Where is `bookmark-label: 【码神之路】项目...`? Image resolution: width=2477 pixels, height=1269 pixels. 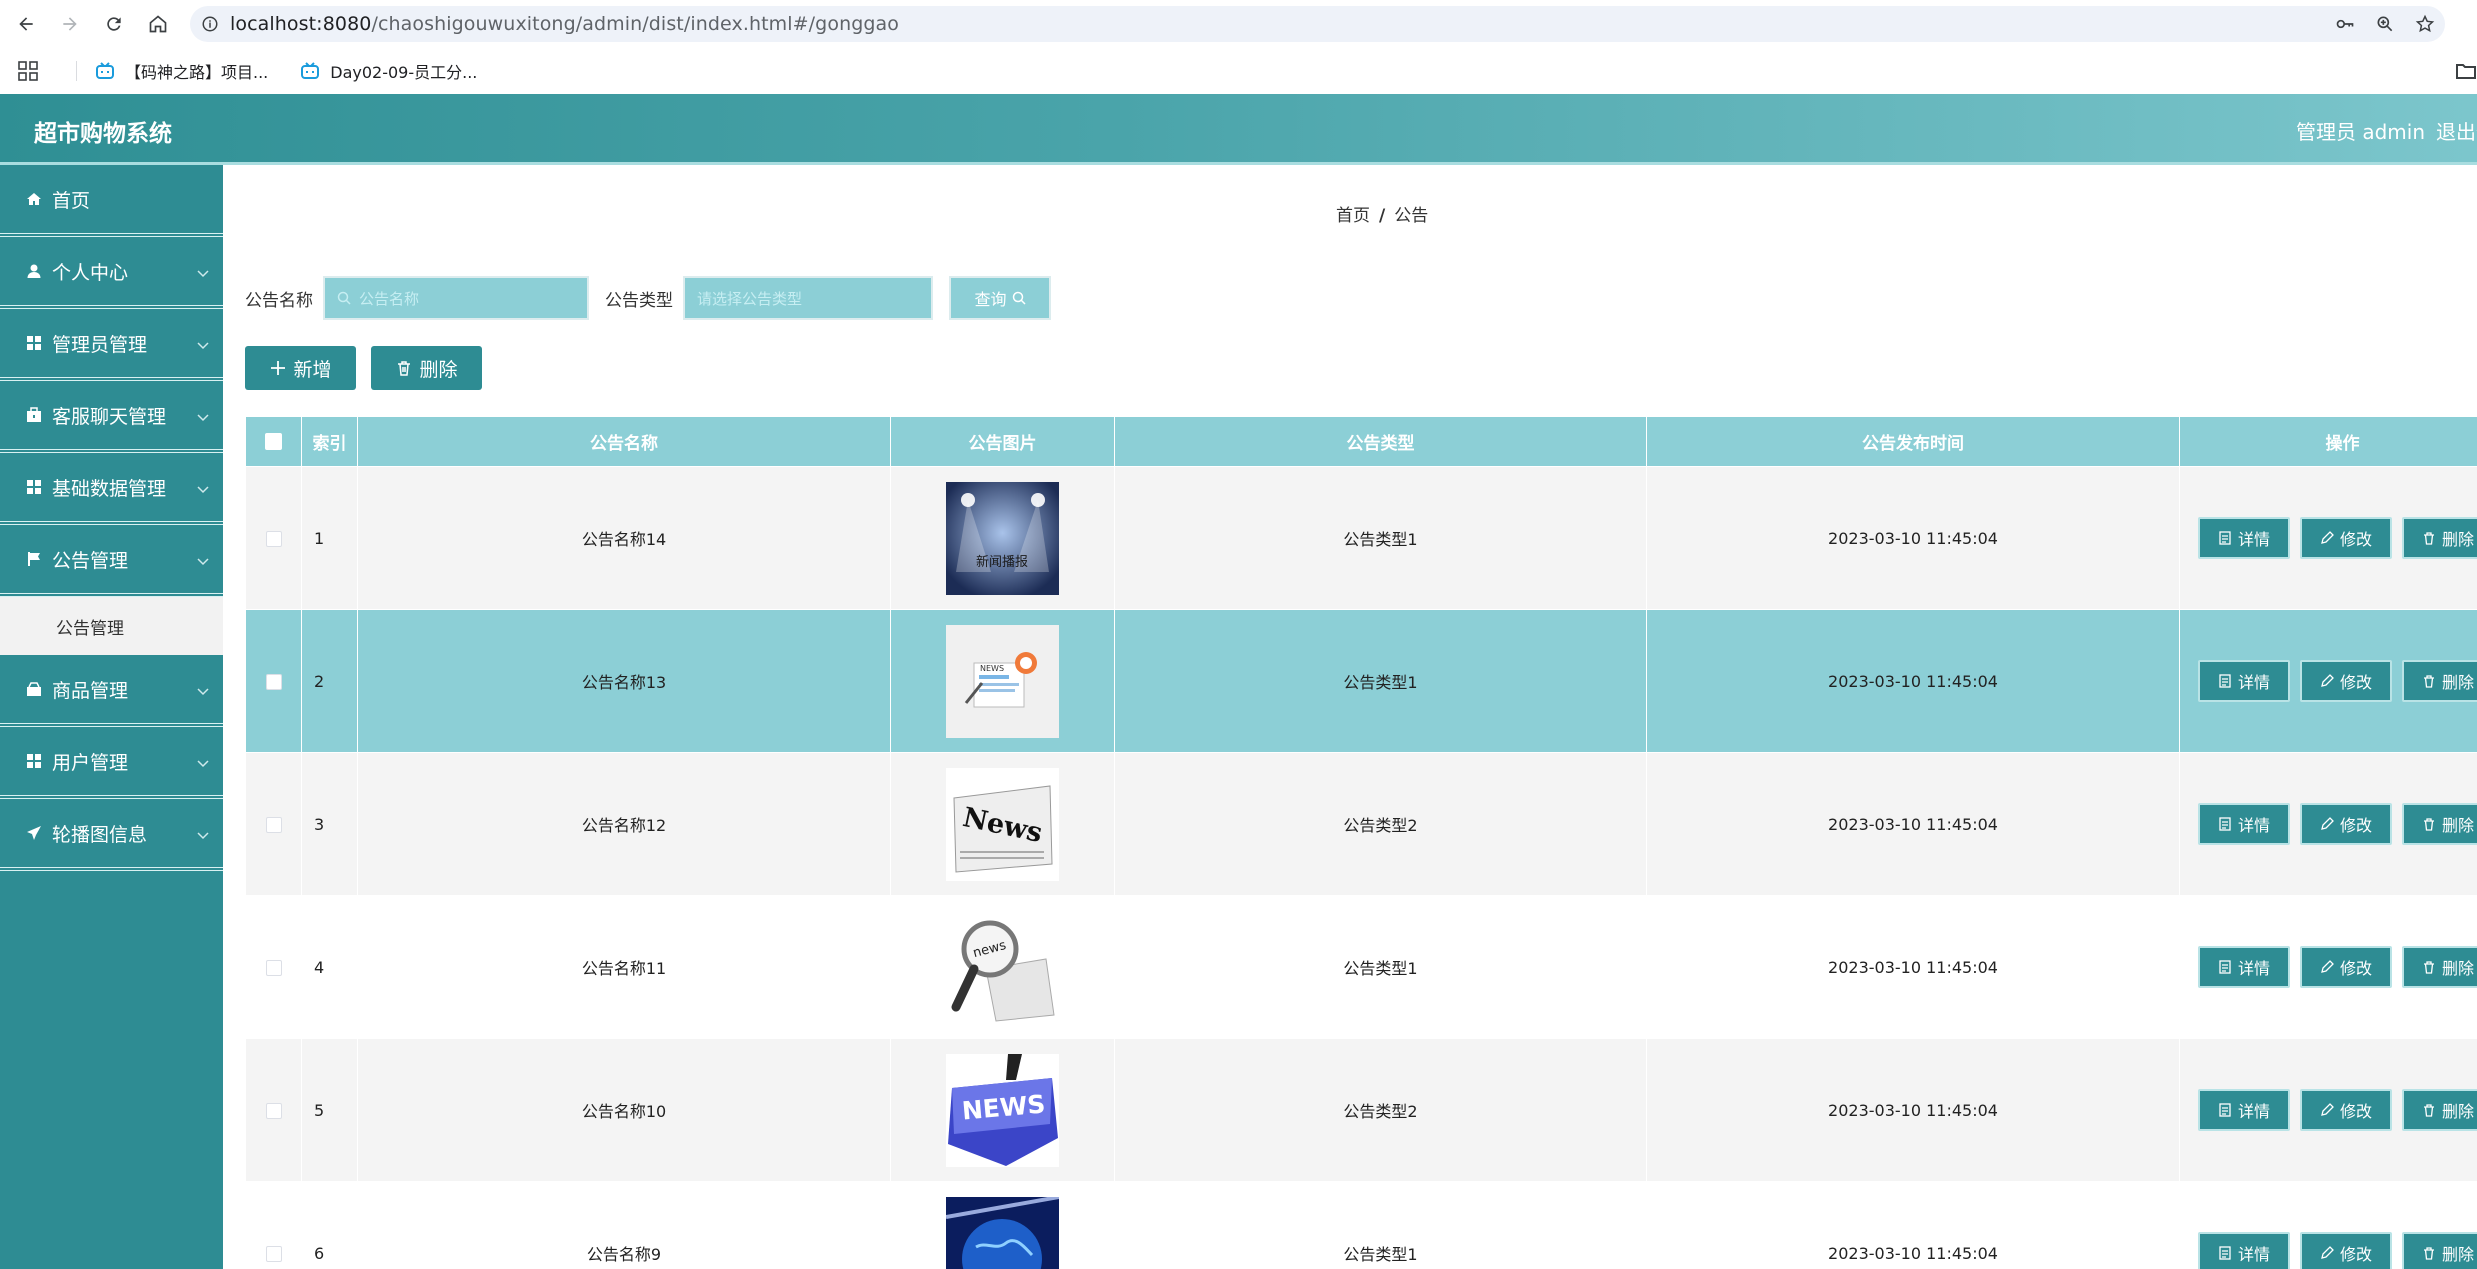
bookmark-label: 【码神之路】项目... is located at coordinates (197, 72).